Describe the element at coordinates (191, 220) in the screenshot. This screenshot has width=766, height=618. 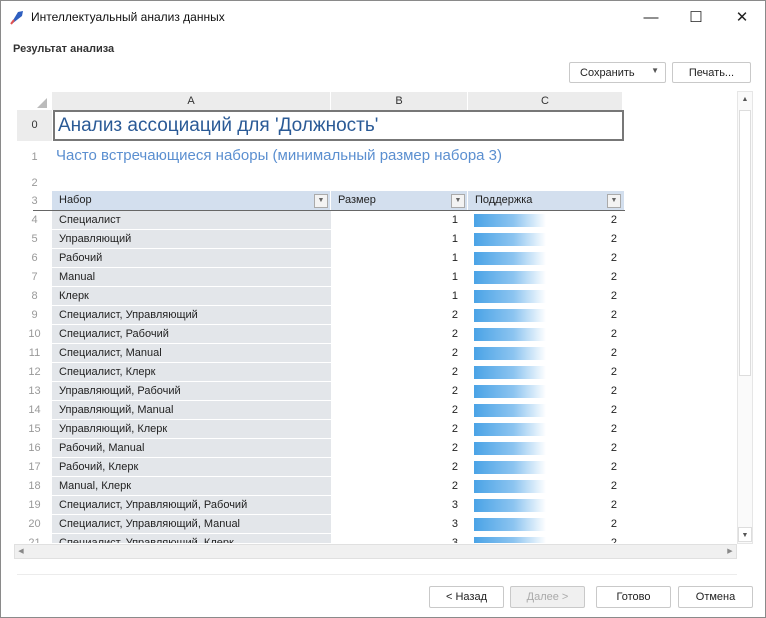
I see `cell-set: Специалист` at that location.